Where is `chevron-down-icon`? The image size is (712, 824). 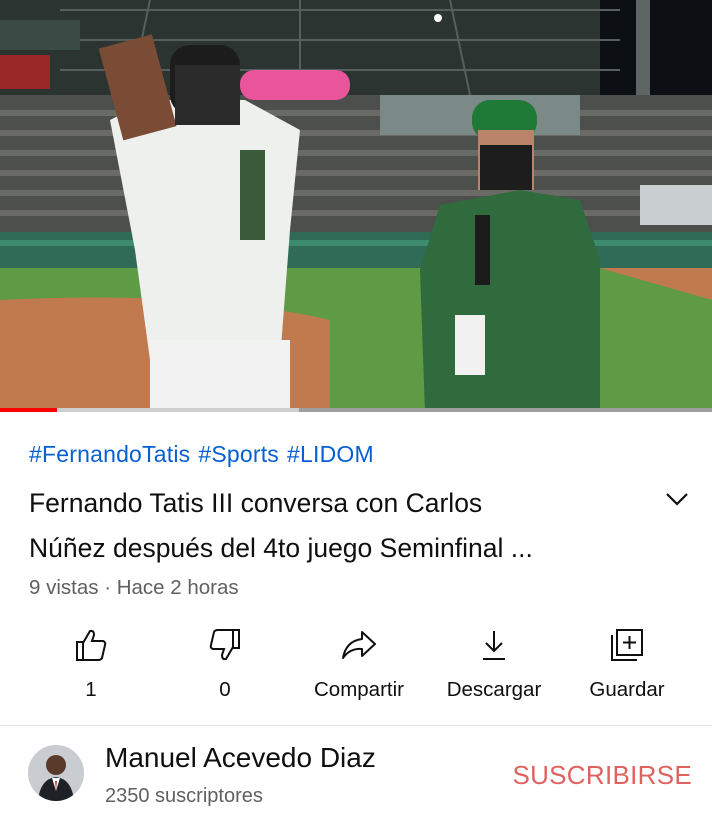 chevron-down-icon is located at coordinates (677, 499).